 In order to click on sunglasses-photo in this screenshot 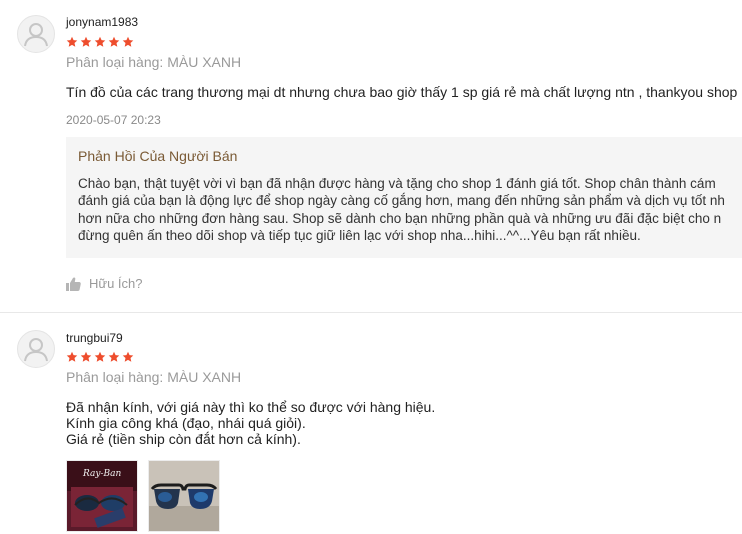, I will do `click(184, 496)`.